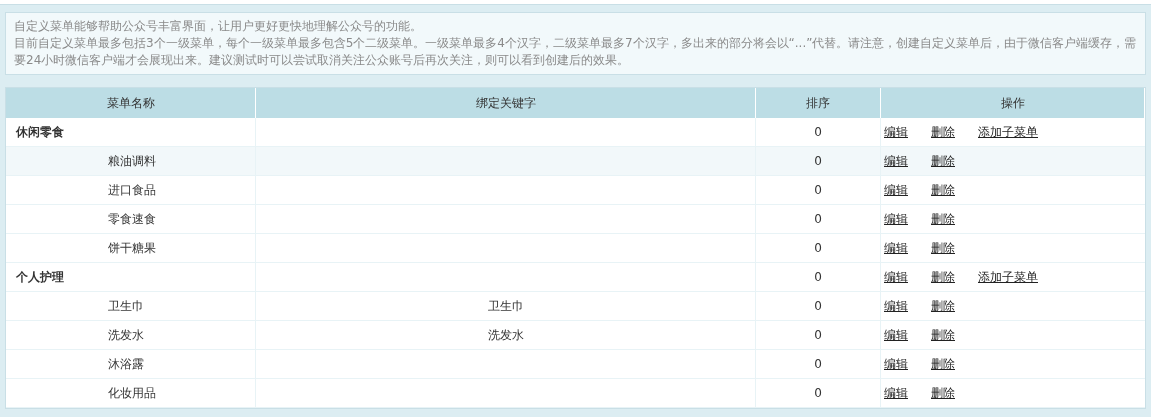 This screenshot has width=1151, height=417. I want to click on notice-text: 自定义菜单能够帮助公众号丰富界面，让用户更好更快地理解公众号的功能。, so click(218, 26).